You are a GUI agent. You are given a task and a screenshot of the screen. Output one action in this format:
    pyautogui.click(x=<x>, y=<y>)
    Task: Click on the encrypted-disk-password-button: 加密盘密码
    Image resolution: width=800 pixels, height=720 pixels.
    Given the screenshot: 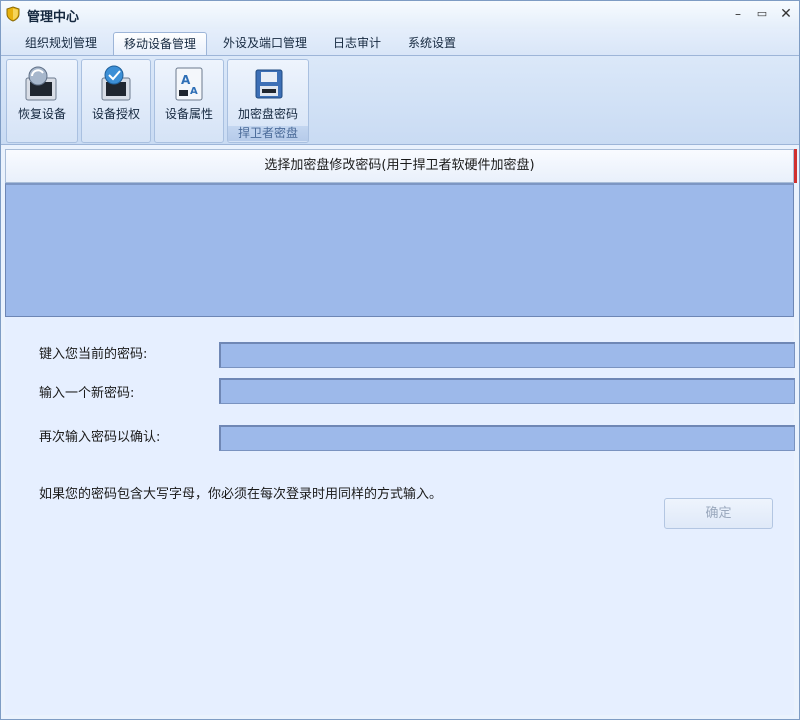 What is the action you would take?
    pyautogui.click(x=268, y=95)
    